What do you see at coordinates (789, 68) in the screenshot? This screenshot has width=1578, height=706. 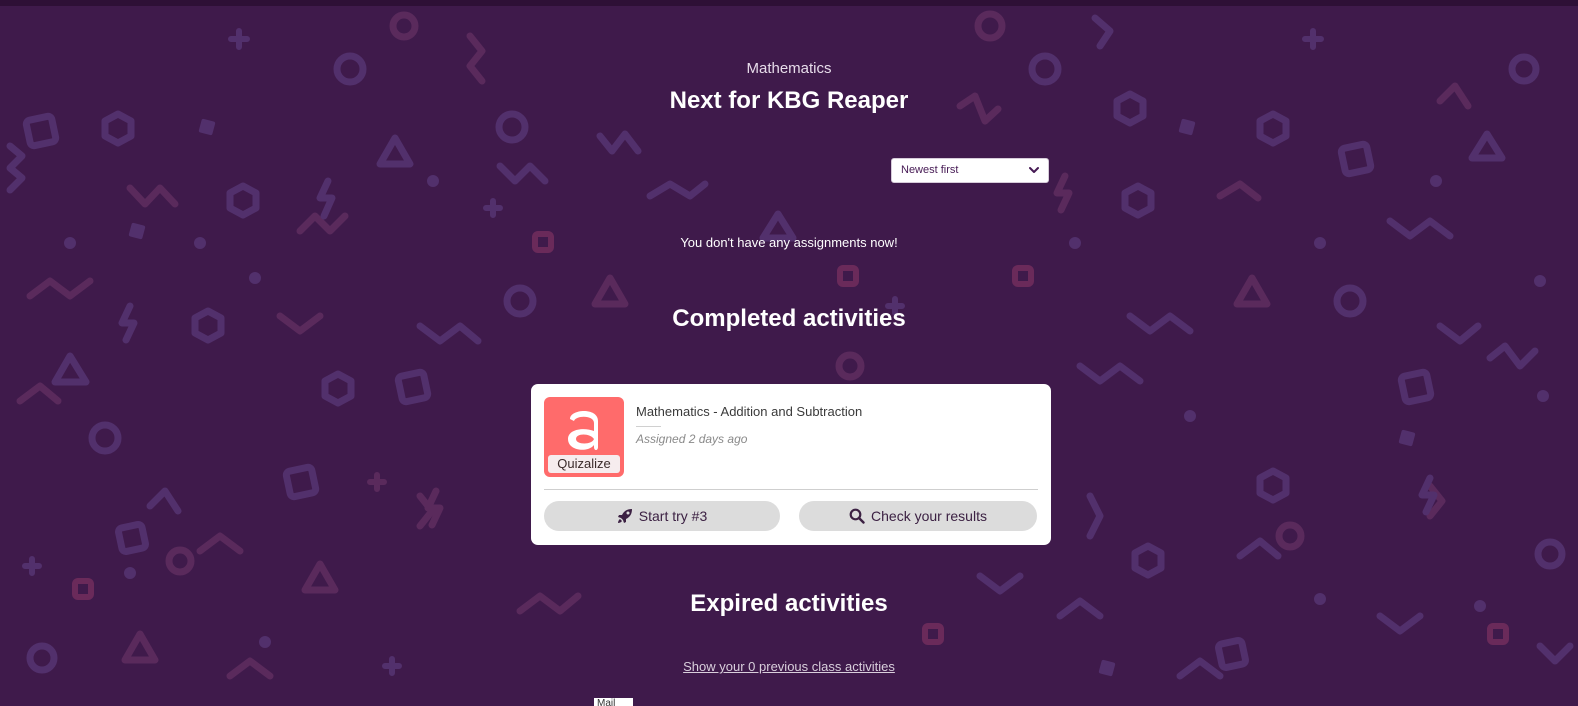 I see `subject-label: Mathematics` at bounding box center [789, 68].